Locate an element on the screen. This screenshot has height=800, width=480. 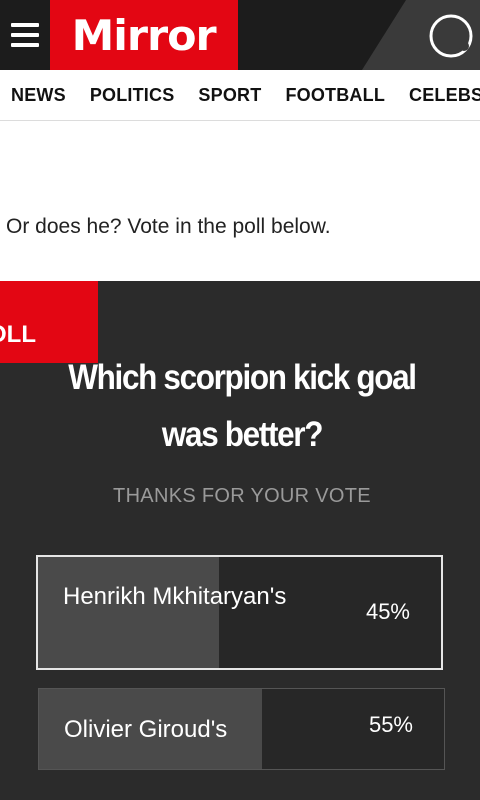
article-paragraph: Or does he? Vote in the poll below. is located at coordinates (168, 226).